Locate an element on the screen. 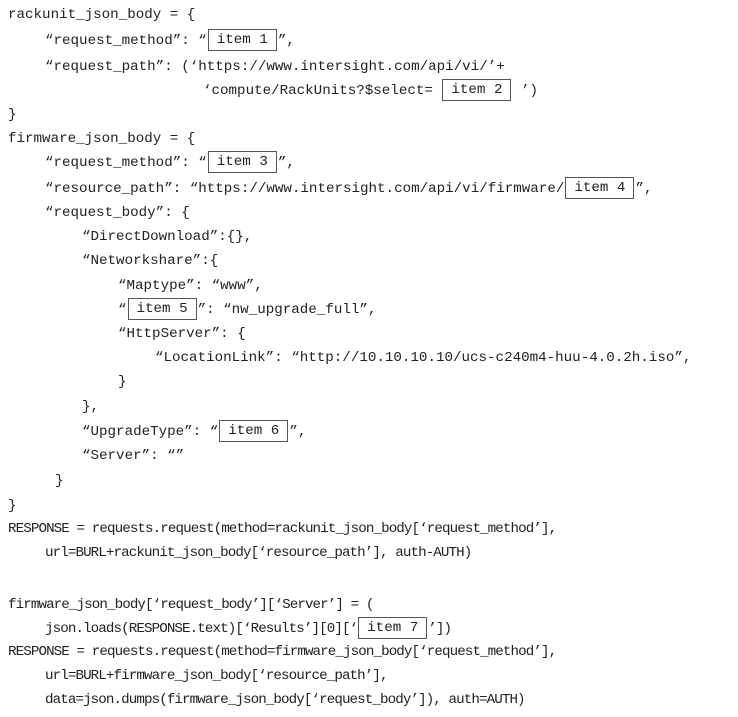  code-text: “Server”: “” is located at coordinates (133, 456).